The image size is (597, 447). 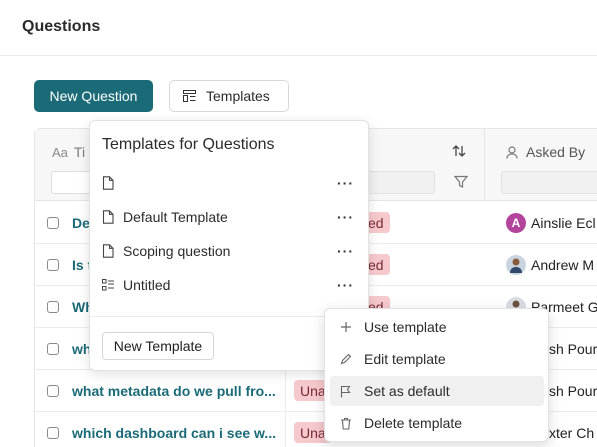 What do you see at coordinates (550, 265) in the screenshot?
I see `asked-by-cell: Andrew M` at bounding box center [550, 265].